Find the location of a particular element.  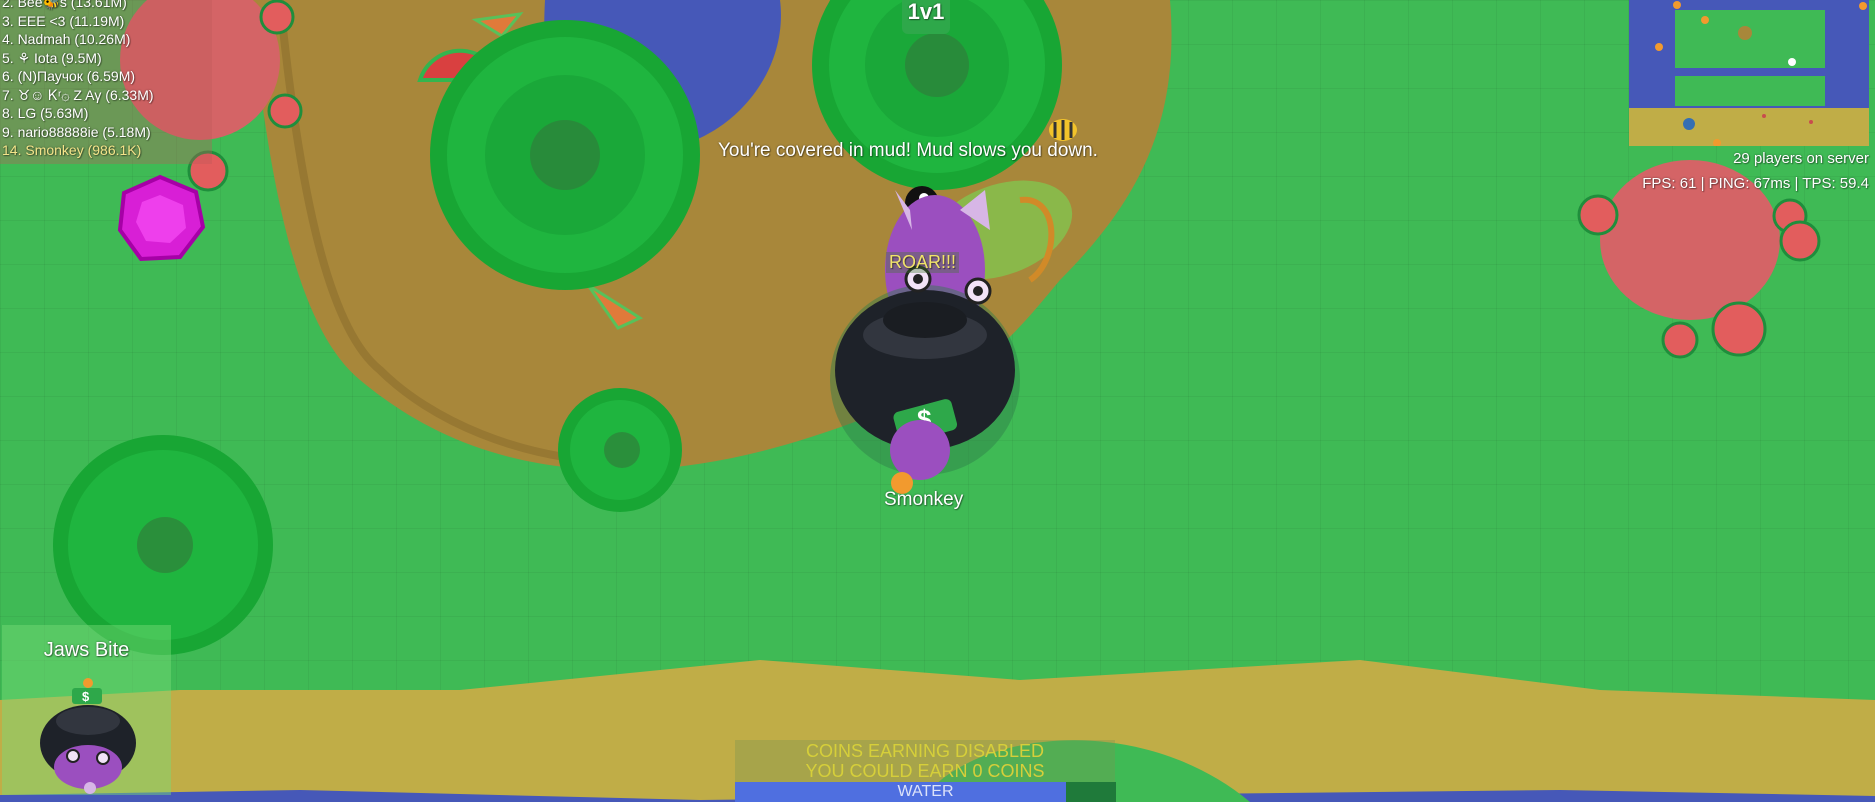

ability-icon: $ is located at coordinates (88, 736).